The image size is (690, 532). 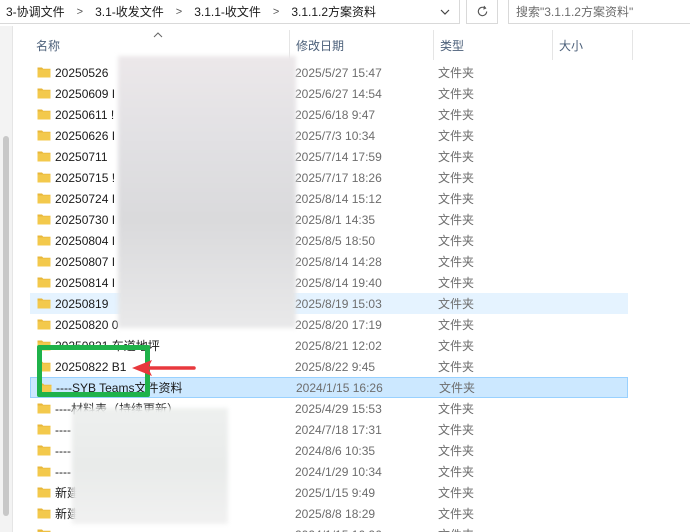 What do you see at coordinates (81, 73) in the screenshot?
I see `file-name: 20250526` at bounding box center [81, 73].